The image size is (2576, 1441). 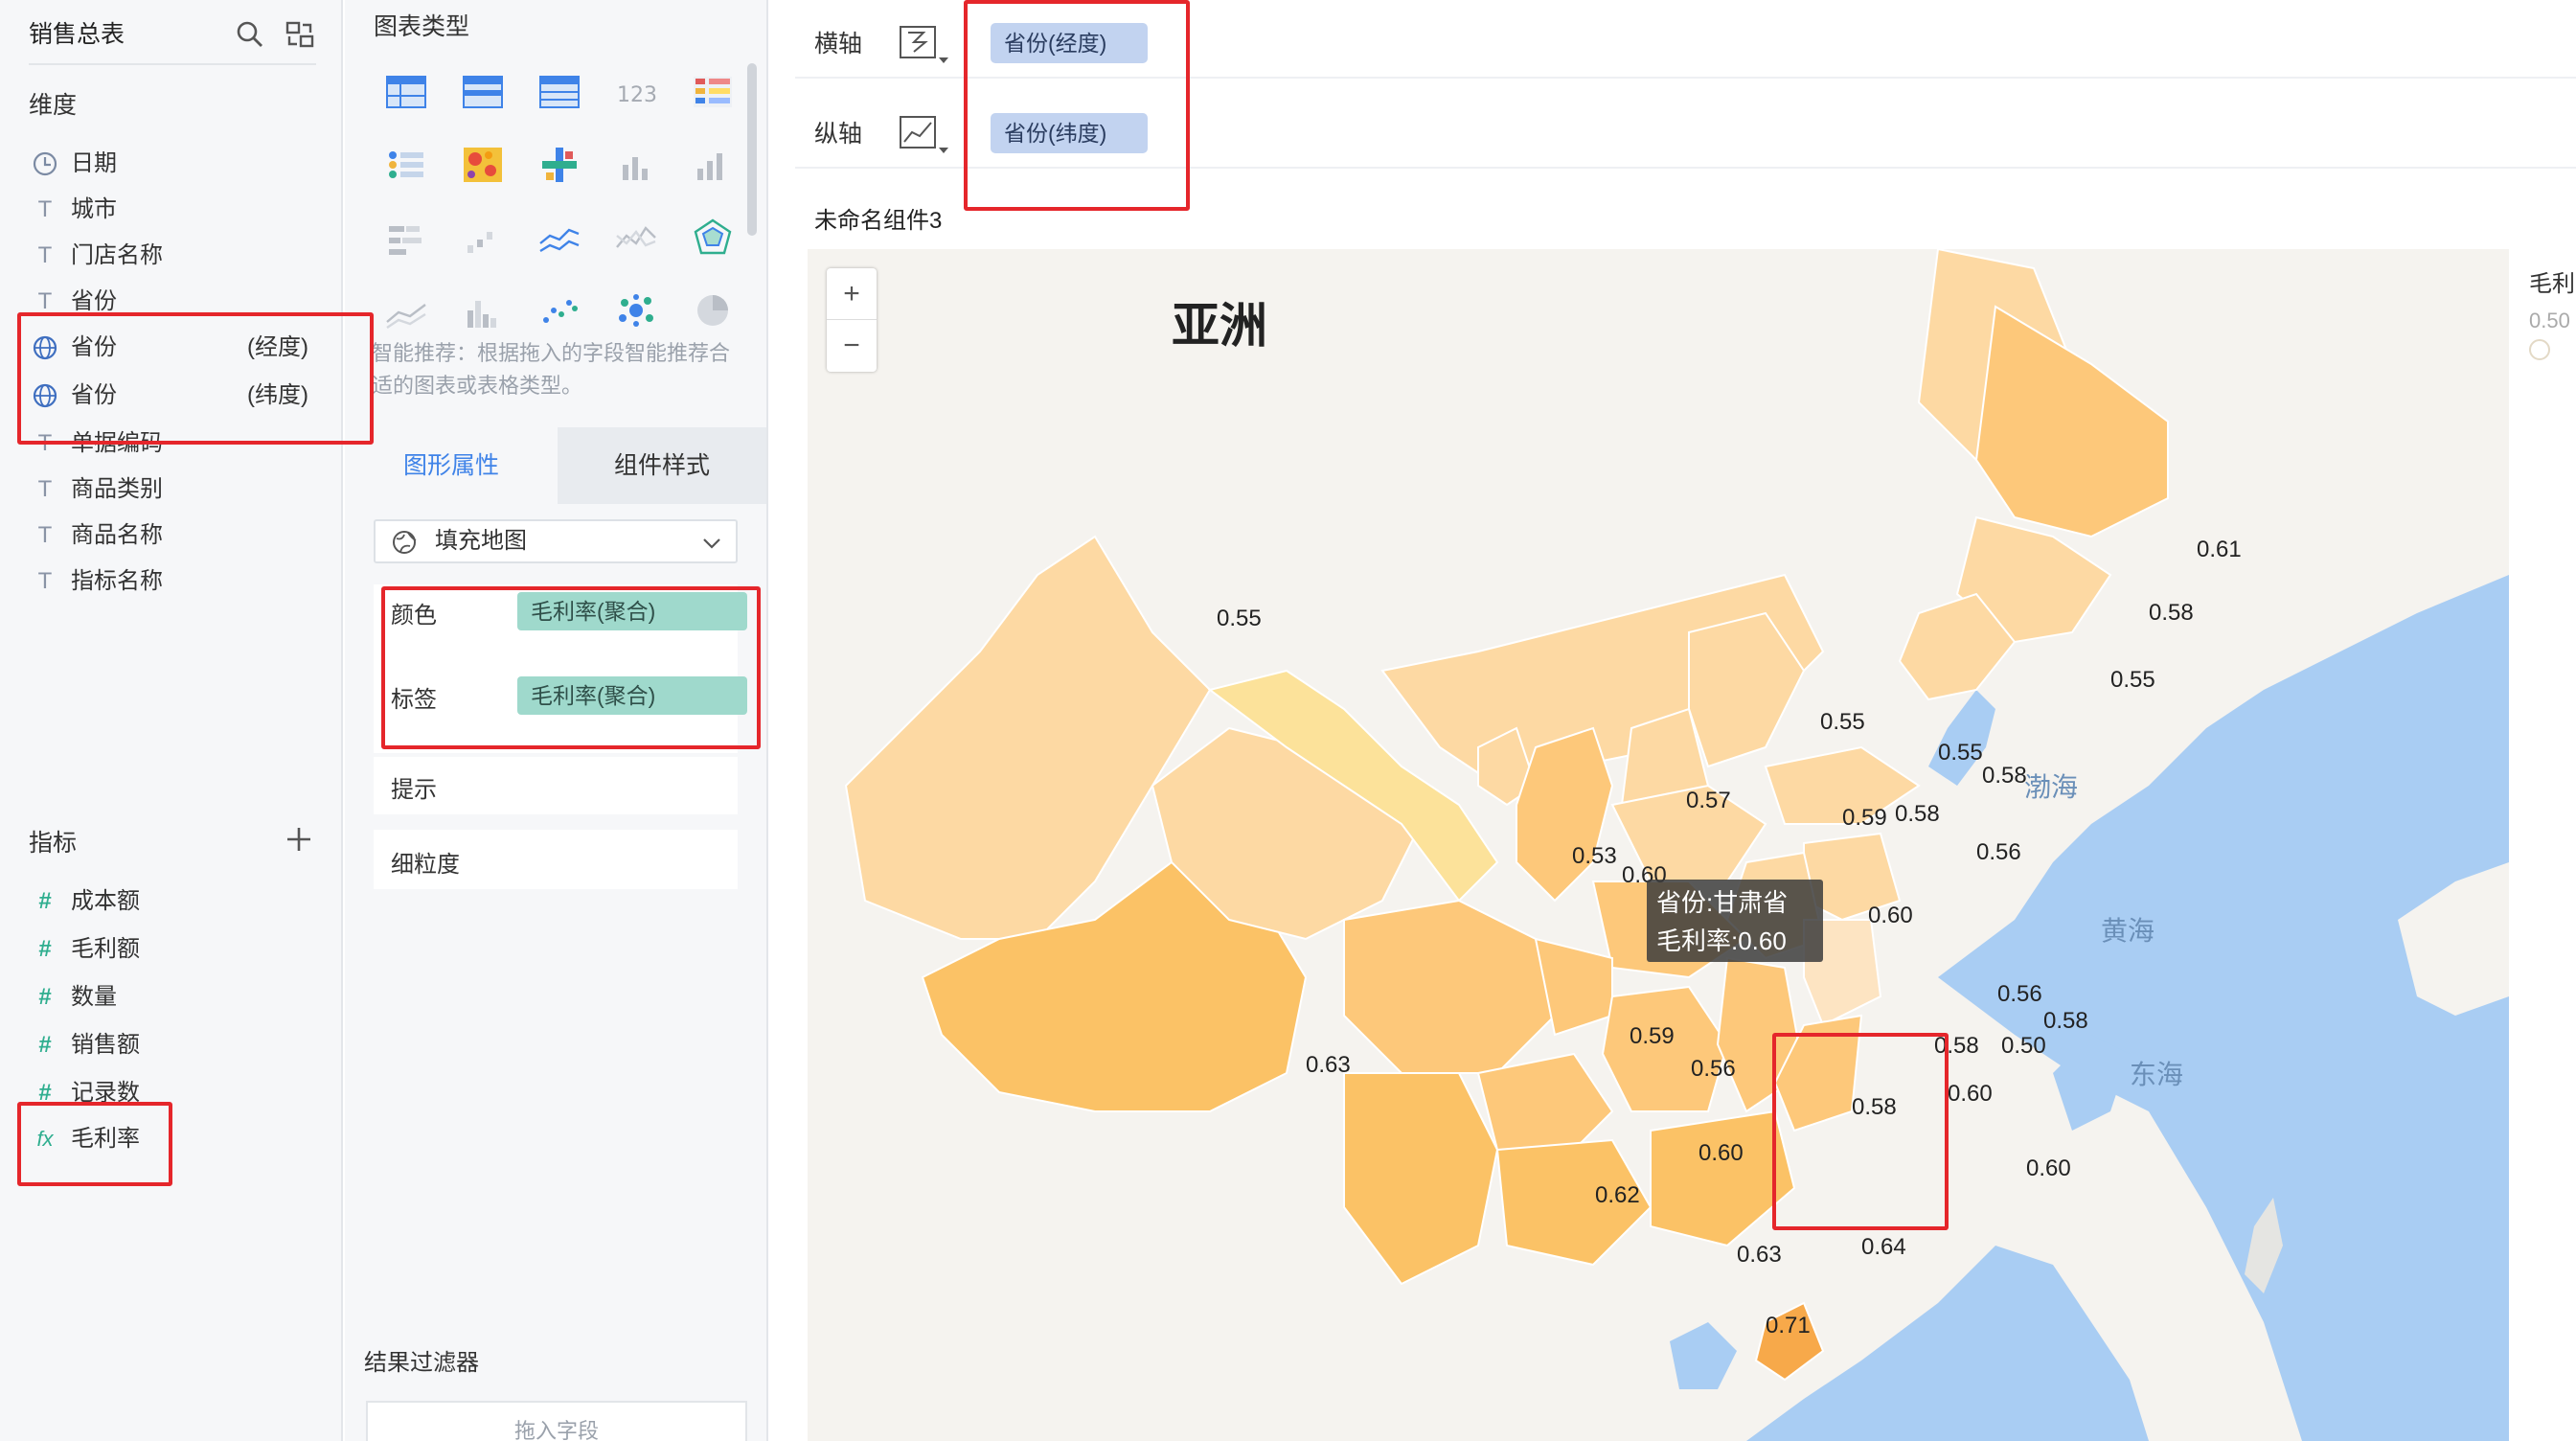 What do you see at coordinates (1722, 941) in the screenshot?
I see `tooltip-value: 毛利率:0.60` at bounding box center [1722, 941].